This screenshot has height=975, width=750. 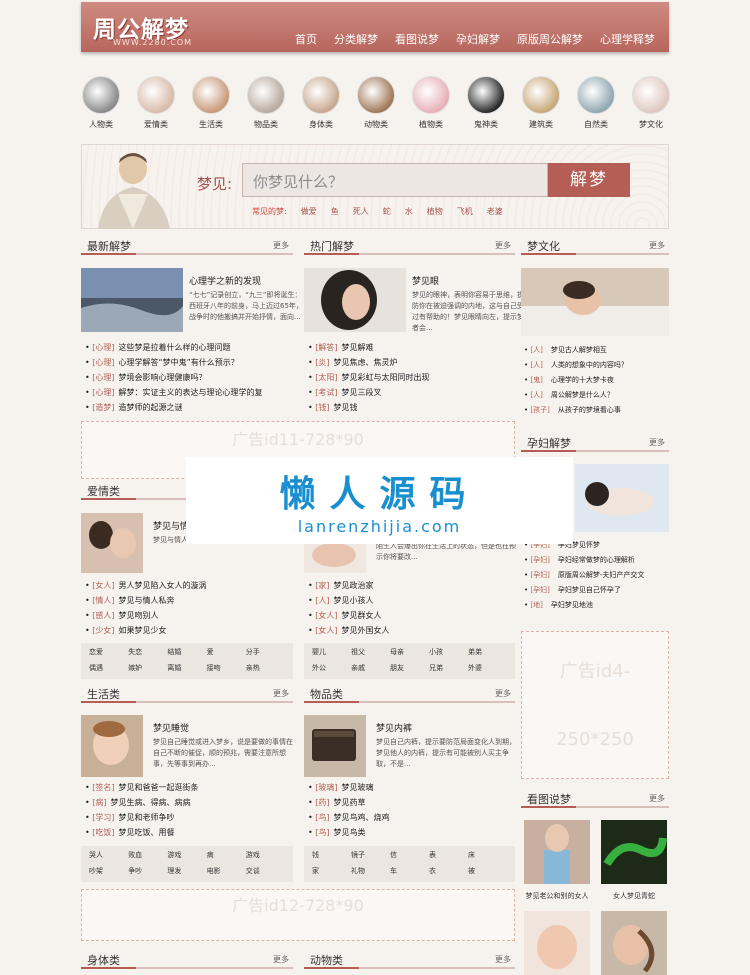 I want to click on category-item: 鬼神类, so click(x=486, y=103).